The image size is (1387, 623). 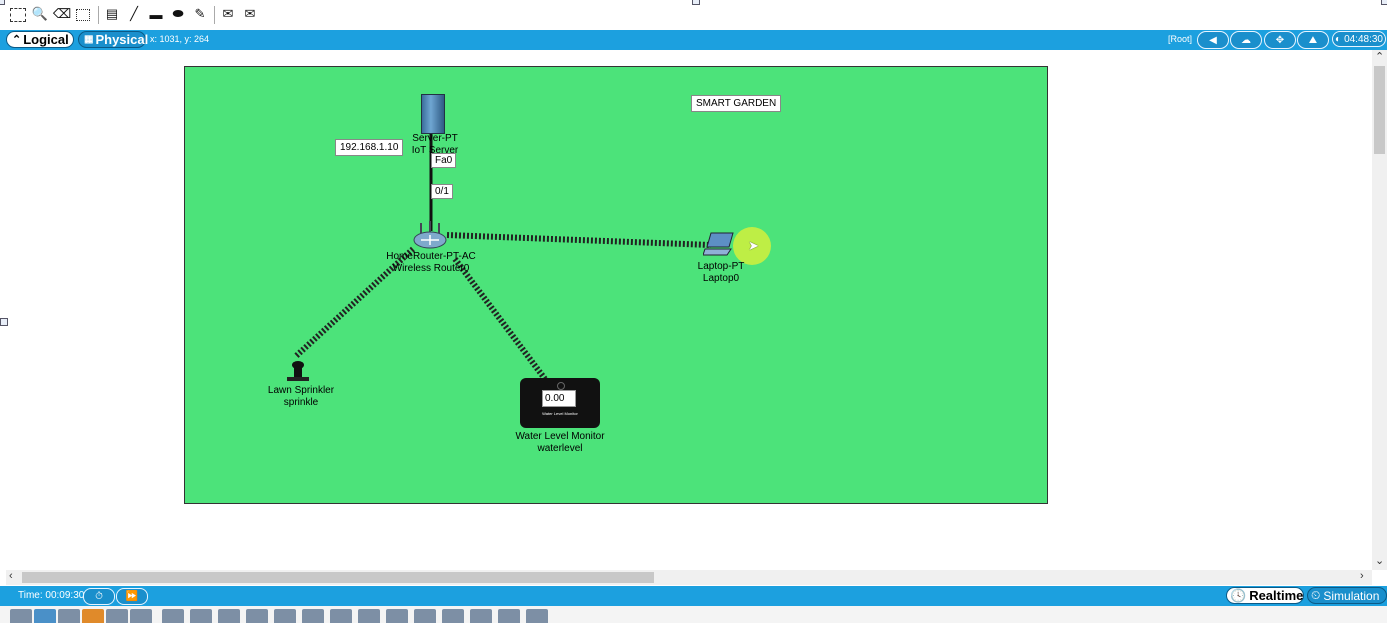 I want to click on scroll-right-icon: ›, so click(x=1362, y=576).